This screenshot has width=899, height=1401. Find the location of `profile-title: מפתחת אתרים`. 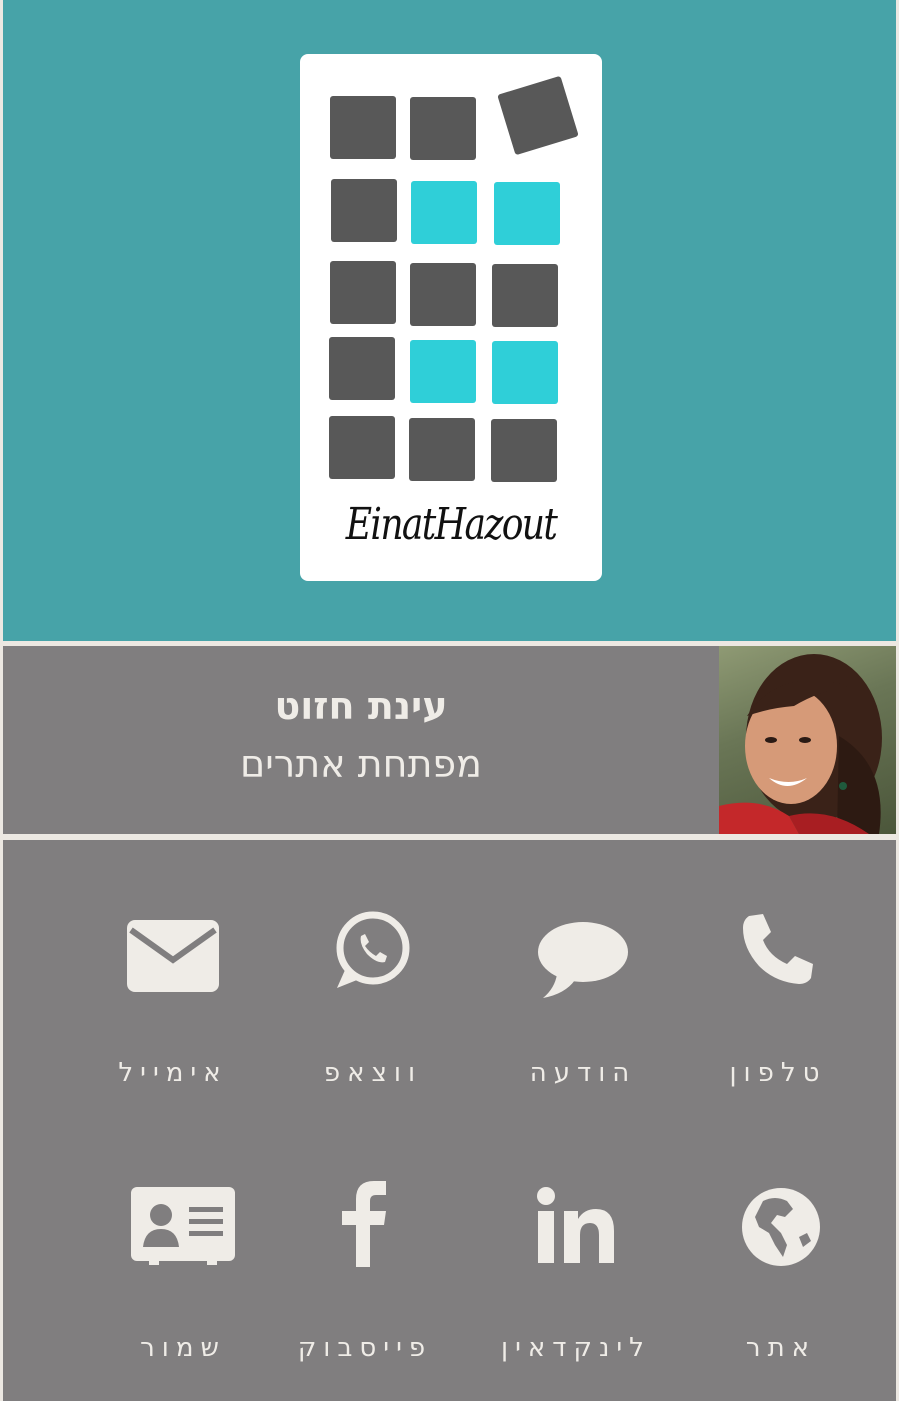

profile-title: מפתחת אתרים is located at coordinates (361, 764).